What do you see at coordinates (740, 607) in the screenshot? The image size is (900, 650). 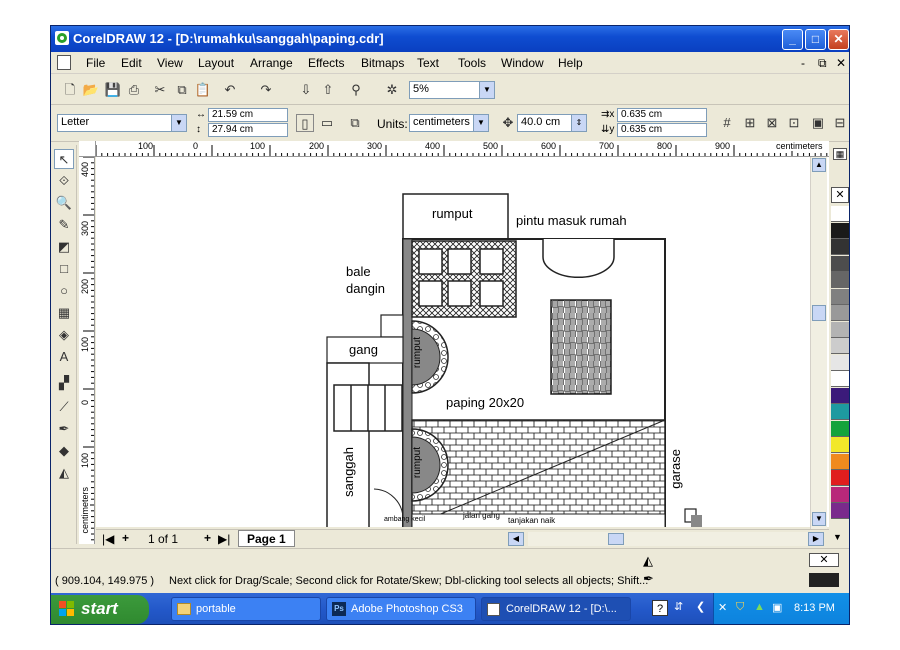 I see `shield-icon: ⛉` at bounding box center [740, 607].